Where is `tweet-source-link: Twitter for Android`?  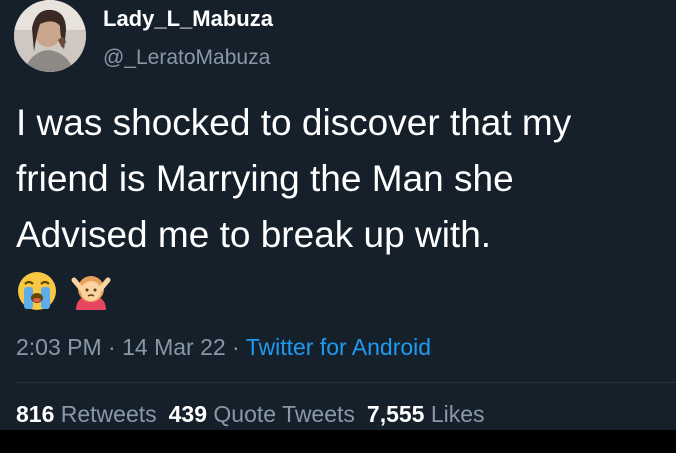 tweet-source-link: Twitter for Android is located at coordinates (338, 347).